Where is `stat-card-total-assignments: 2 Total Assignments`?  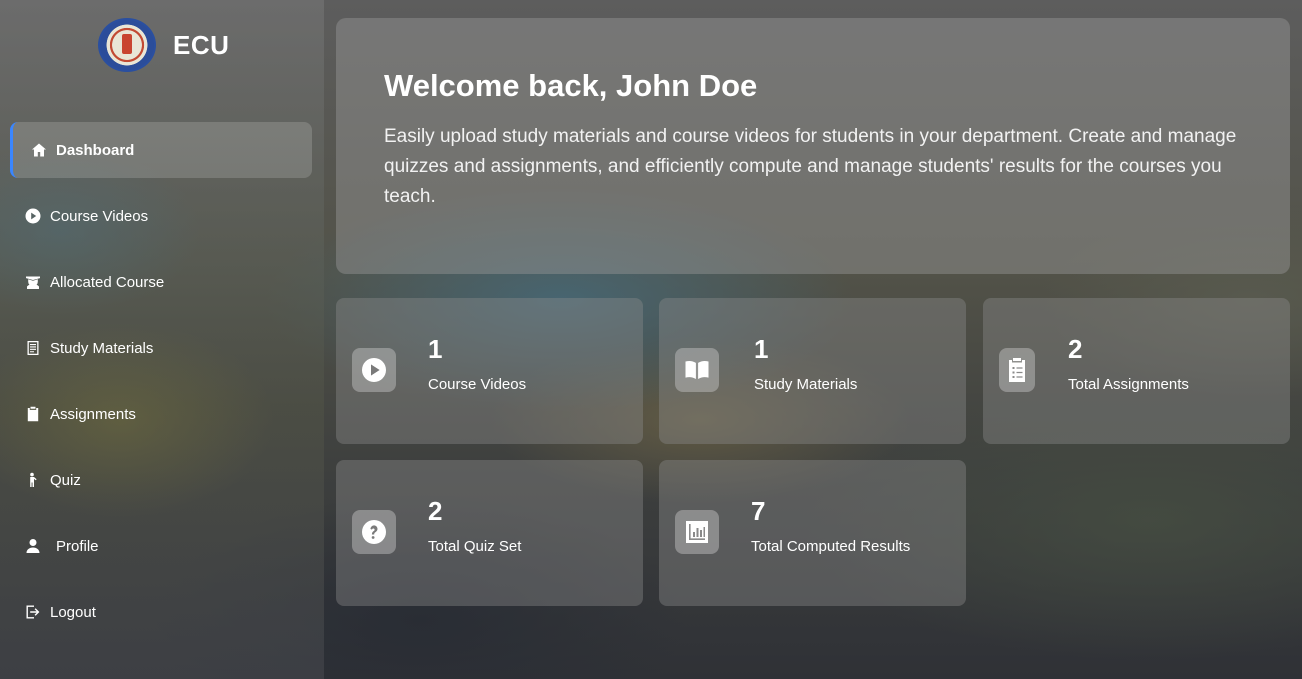
stat-card-total-assignments: 2 Total Assignments is located at coordinates (1136, 371).